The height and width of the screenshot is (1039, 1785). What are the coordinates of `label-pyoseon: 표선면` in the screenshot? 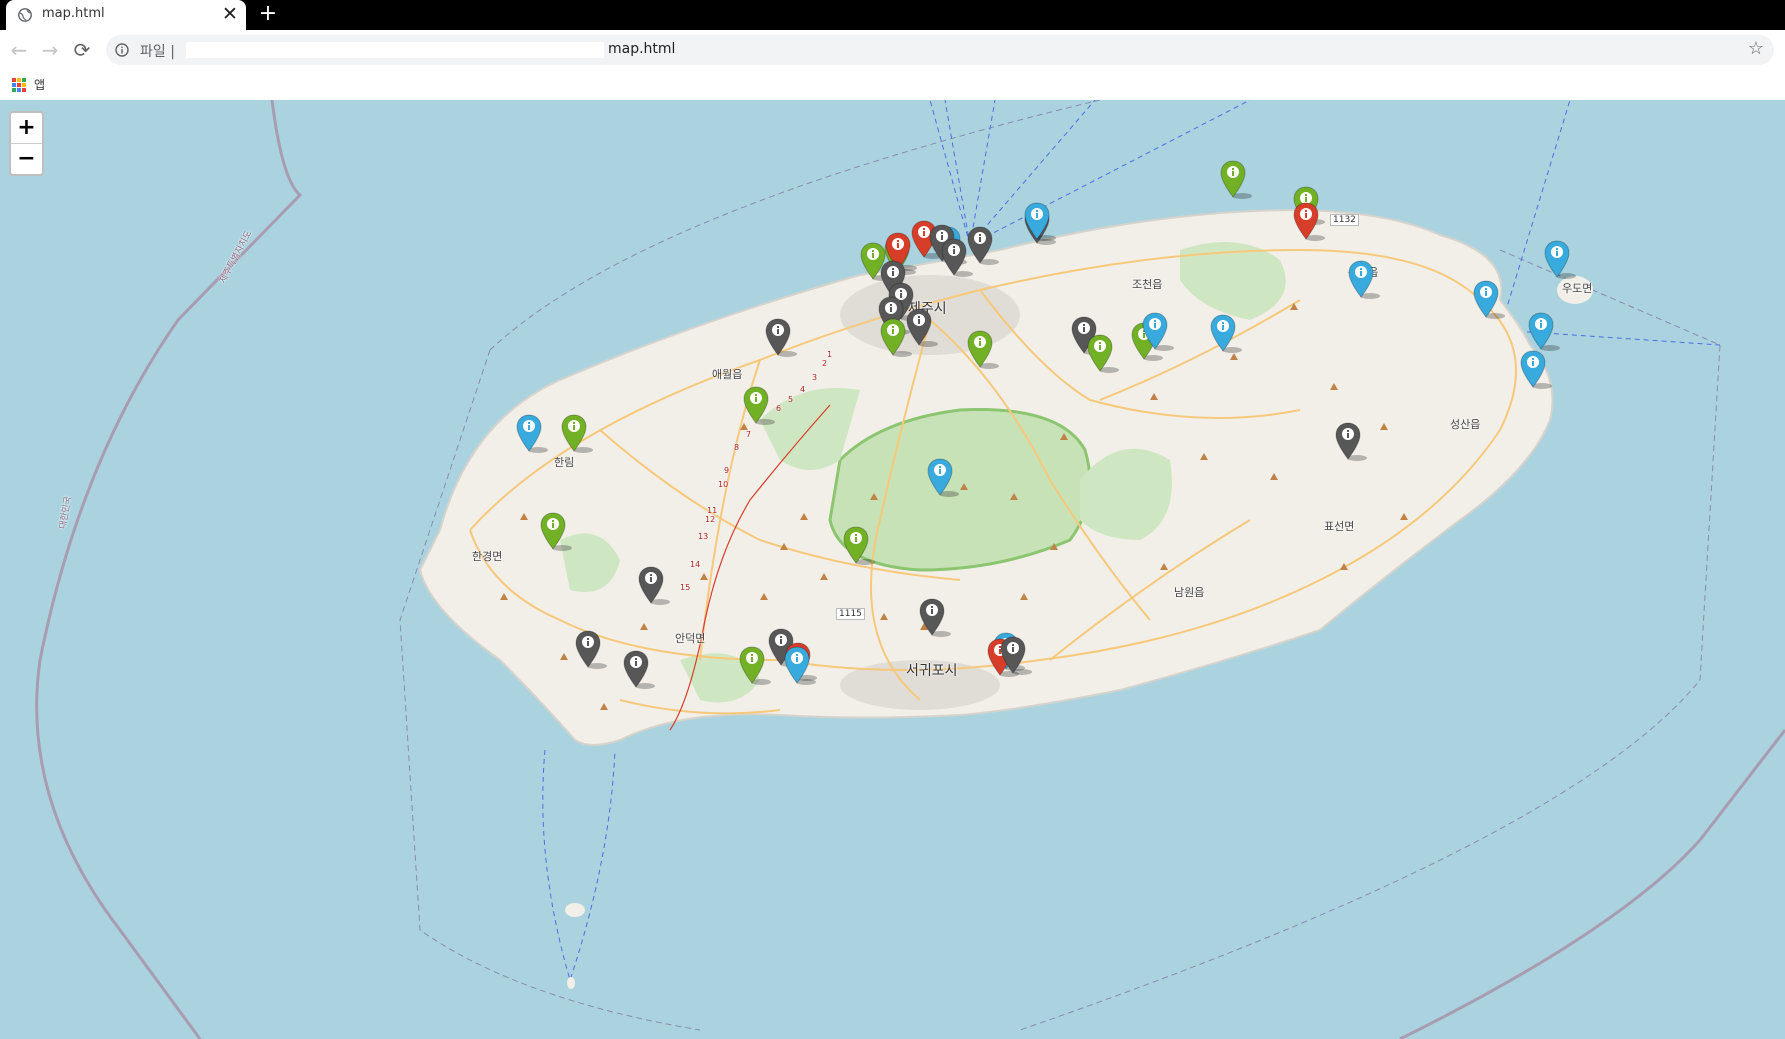 It's located at (1339, 526).